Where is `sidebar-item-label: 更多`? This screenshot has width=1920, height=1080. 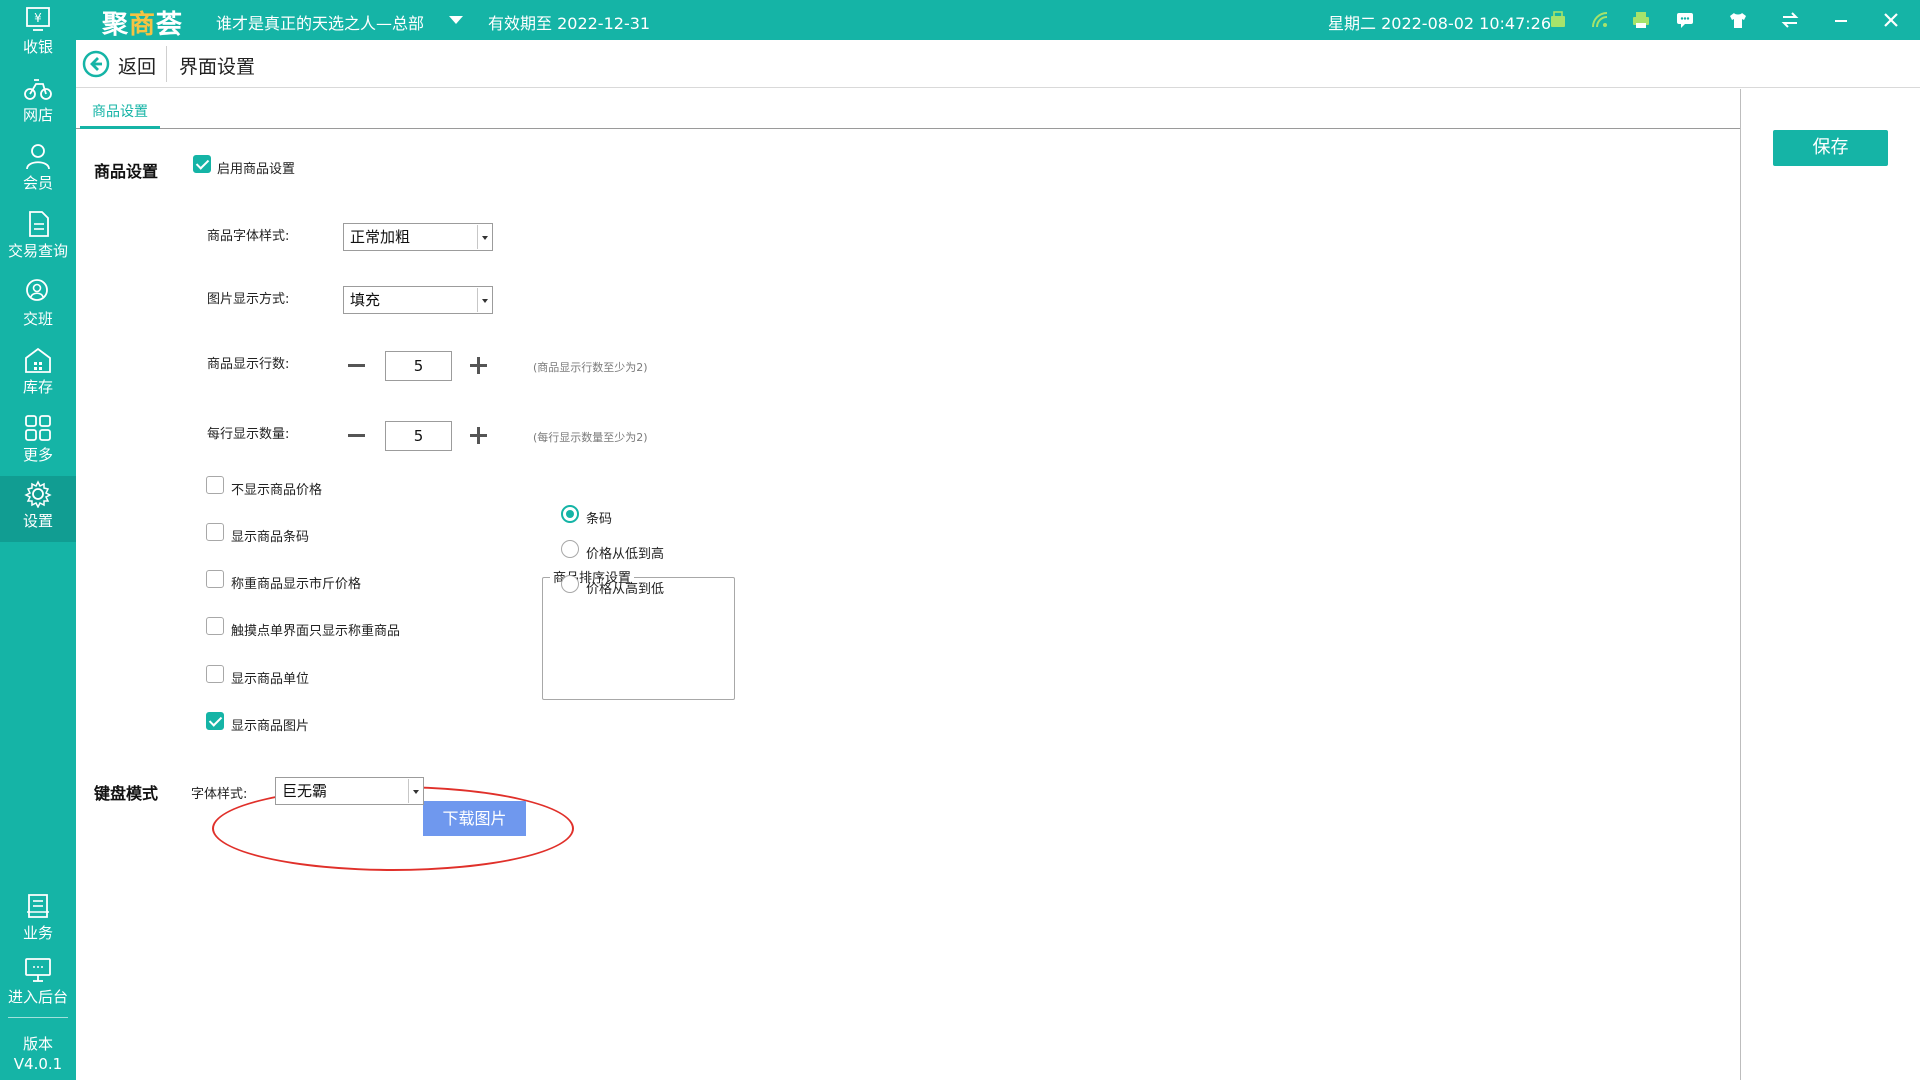
sidebar-item-label: 更多 is located at coordinates (37, 455).